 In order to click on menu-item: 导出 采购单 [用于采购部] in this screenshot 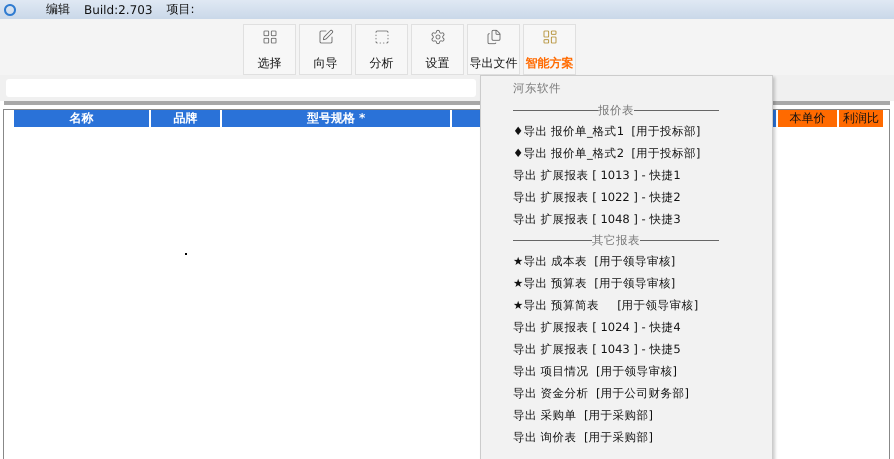, I will do `click(642, 415)`.